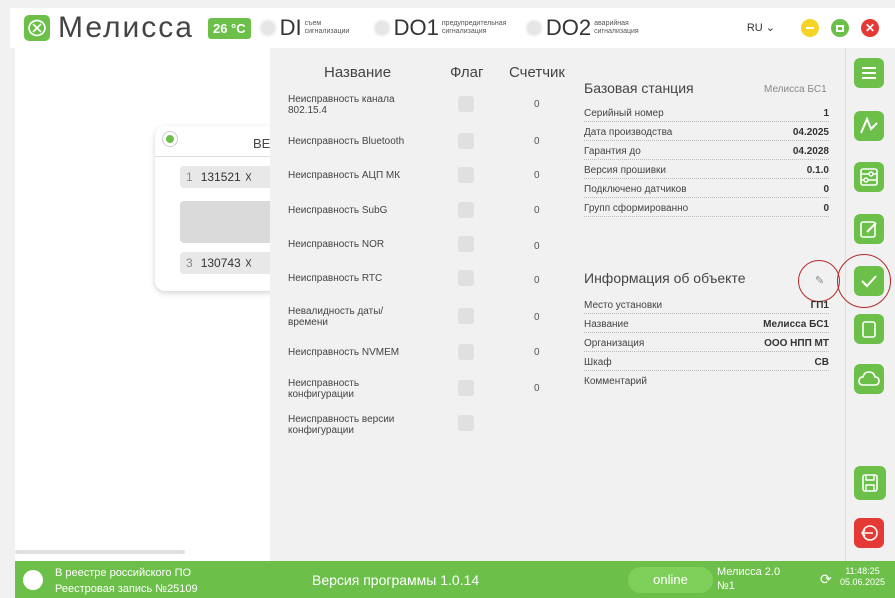 Image resolution: width=895 pixels, height=598 pixels. Describe the element at coordinates (338, 210) in the screenshot. I see `fault-name: Неисправность SubG` at that location.